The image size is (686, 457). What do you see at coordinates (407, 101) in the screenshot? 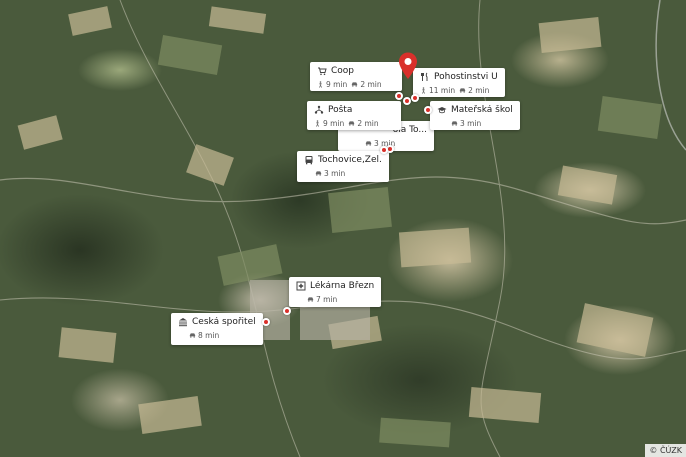
I see `poi-marker-posta` at bounding box center [407, 101].